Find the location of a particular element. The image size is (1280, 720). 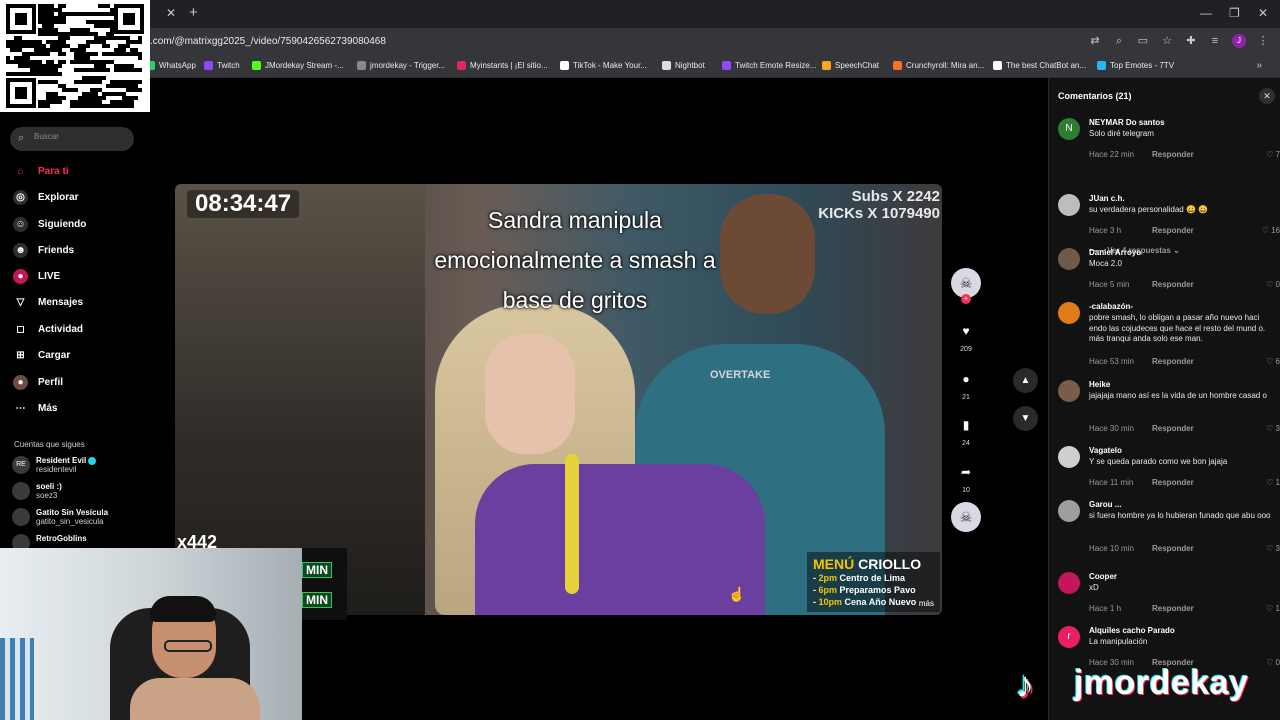

bookmark-item: Nightbot is located at coordinates (683, 65).